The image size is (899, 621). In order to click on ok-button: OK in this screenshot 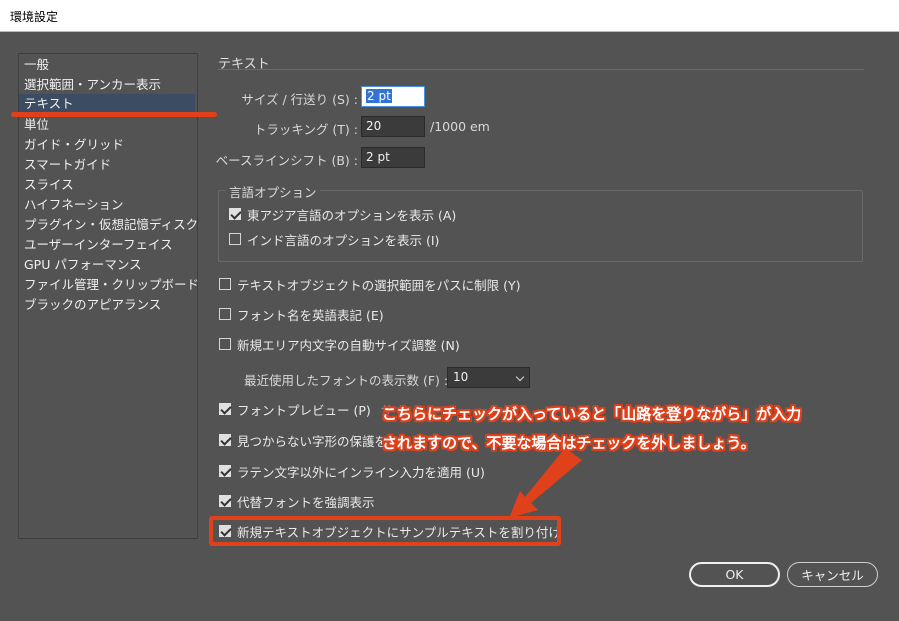, I will do `click(734, 574)`.